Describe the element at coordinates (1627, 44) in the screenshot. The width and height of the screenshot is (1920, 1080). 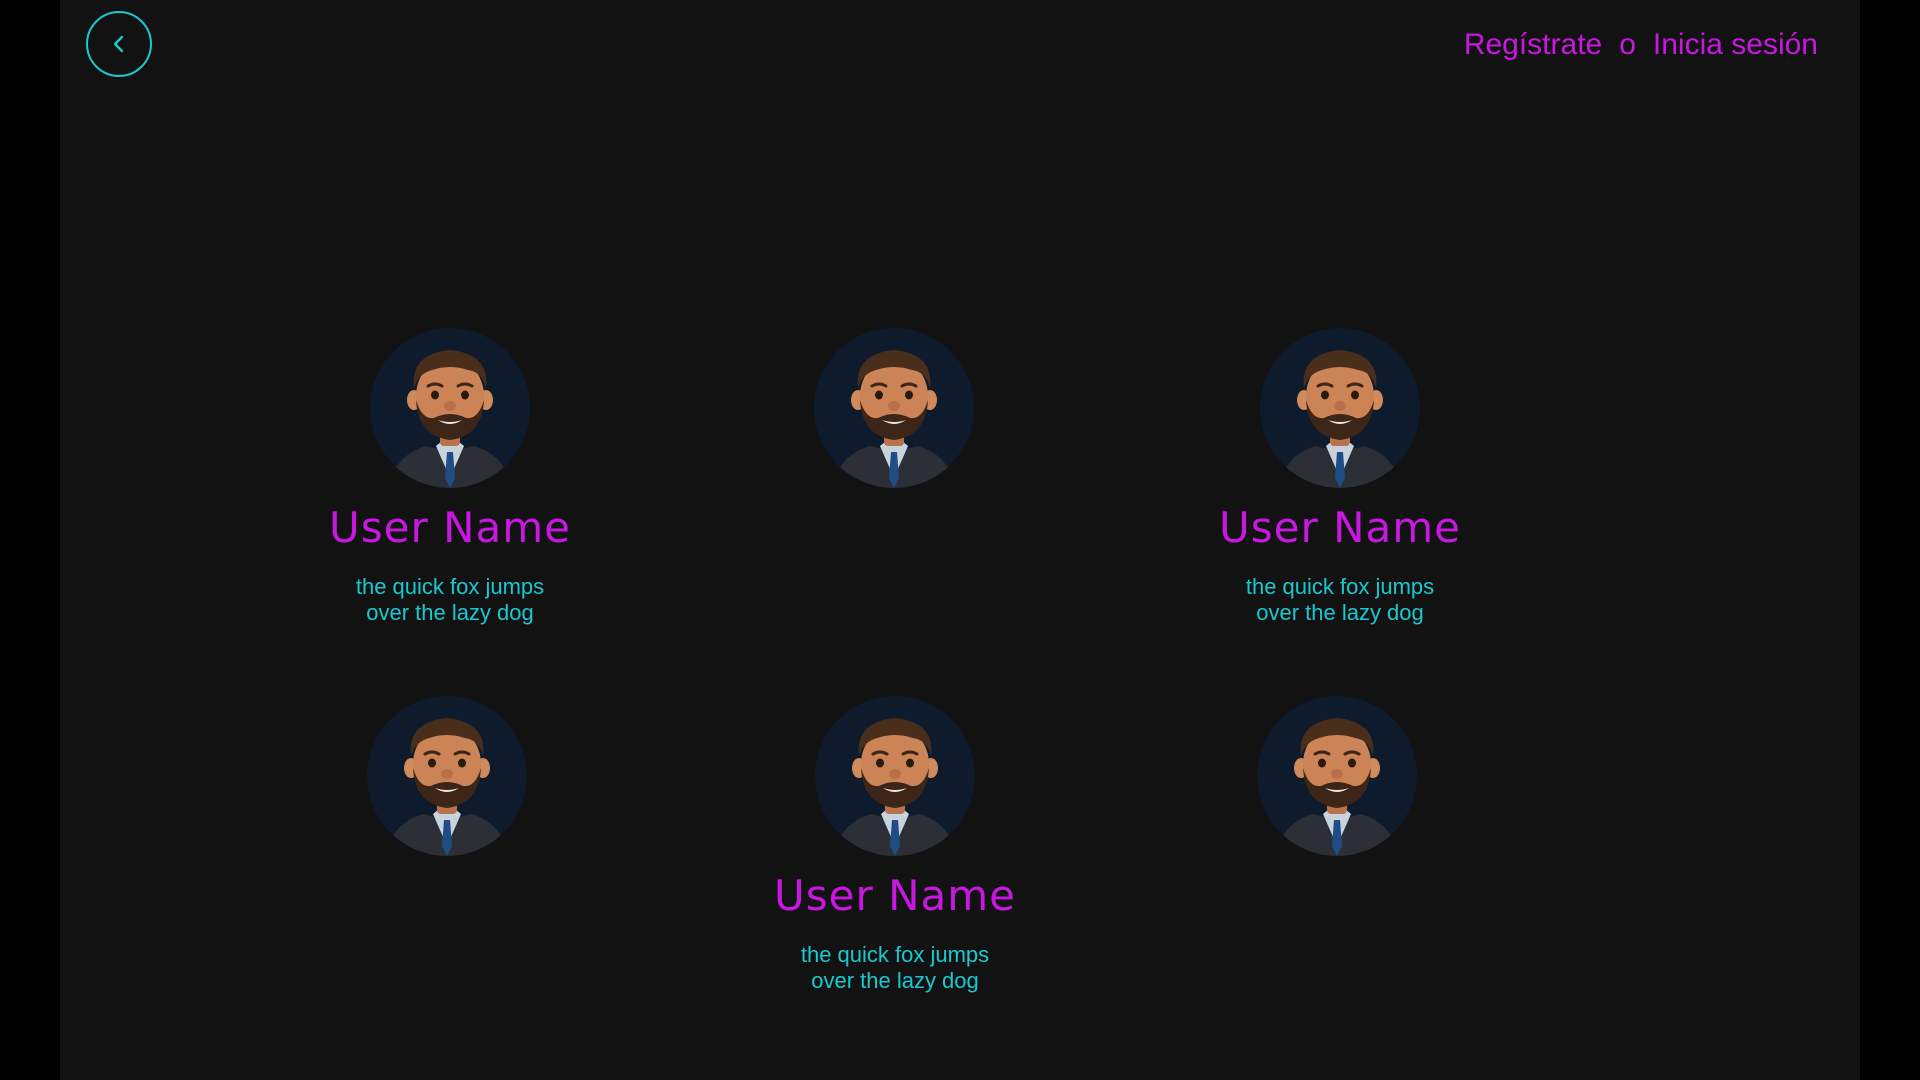
I see `auth-separator: o` at that location.